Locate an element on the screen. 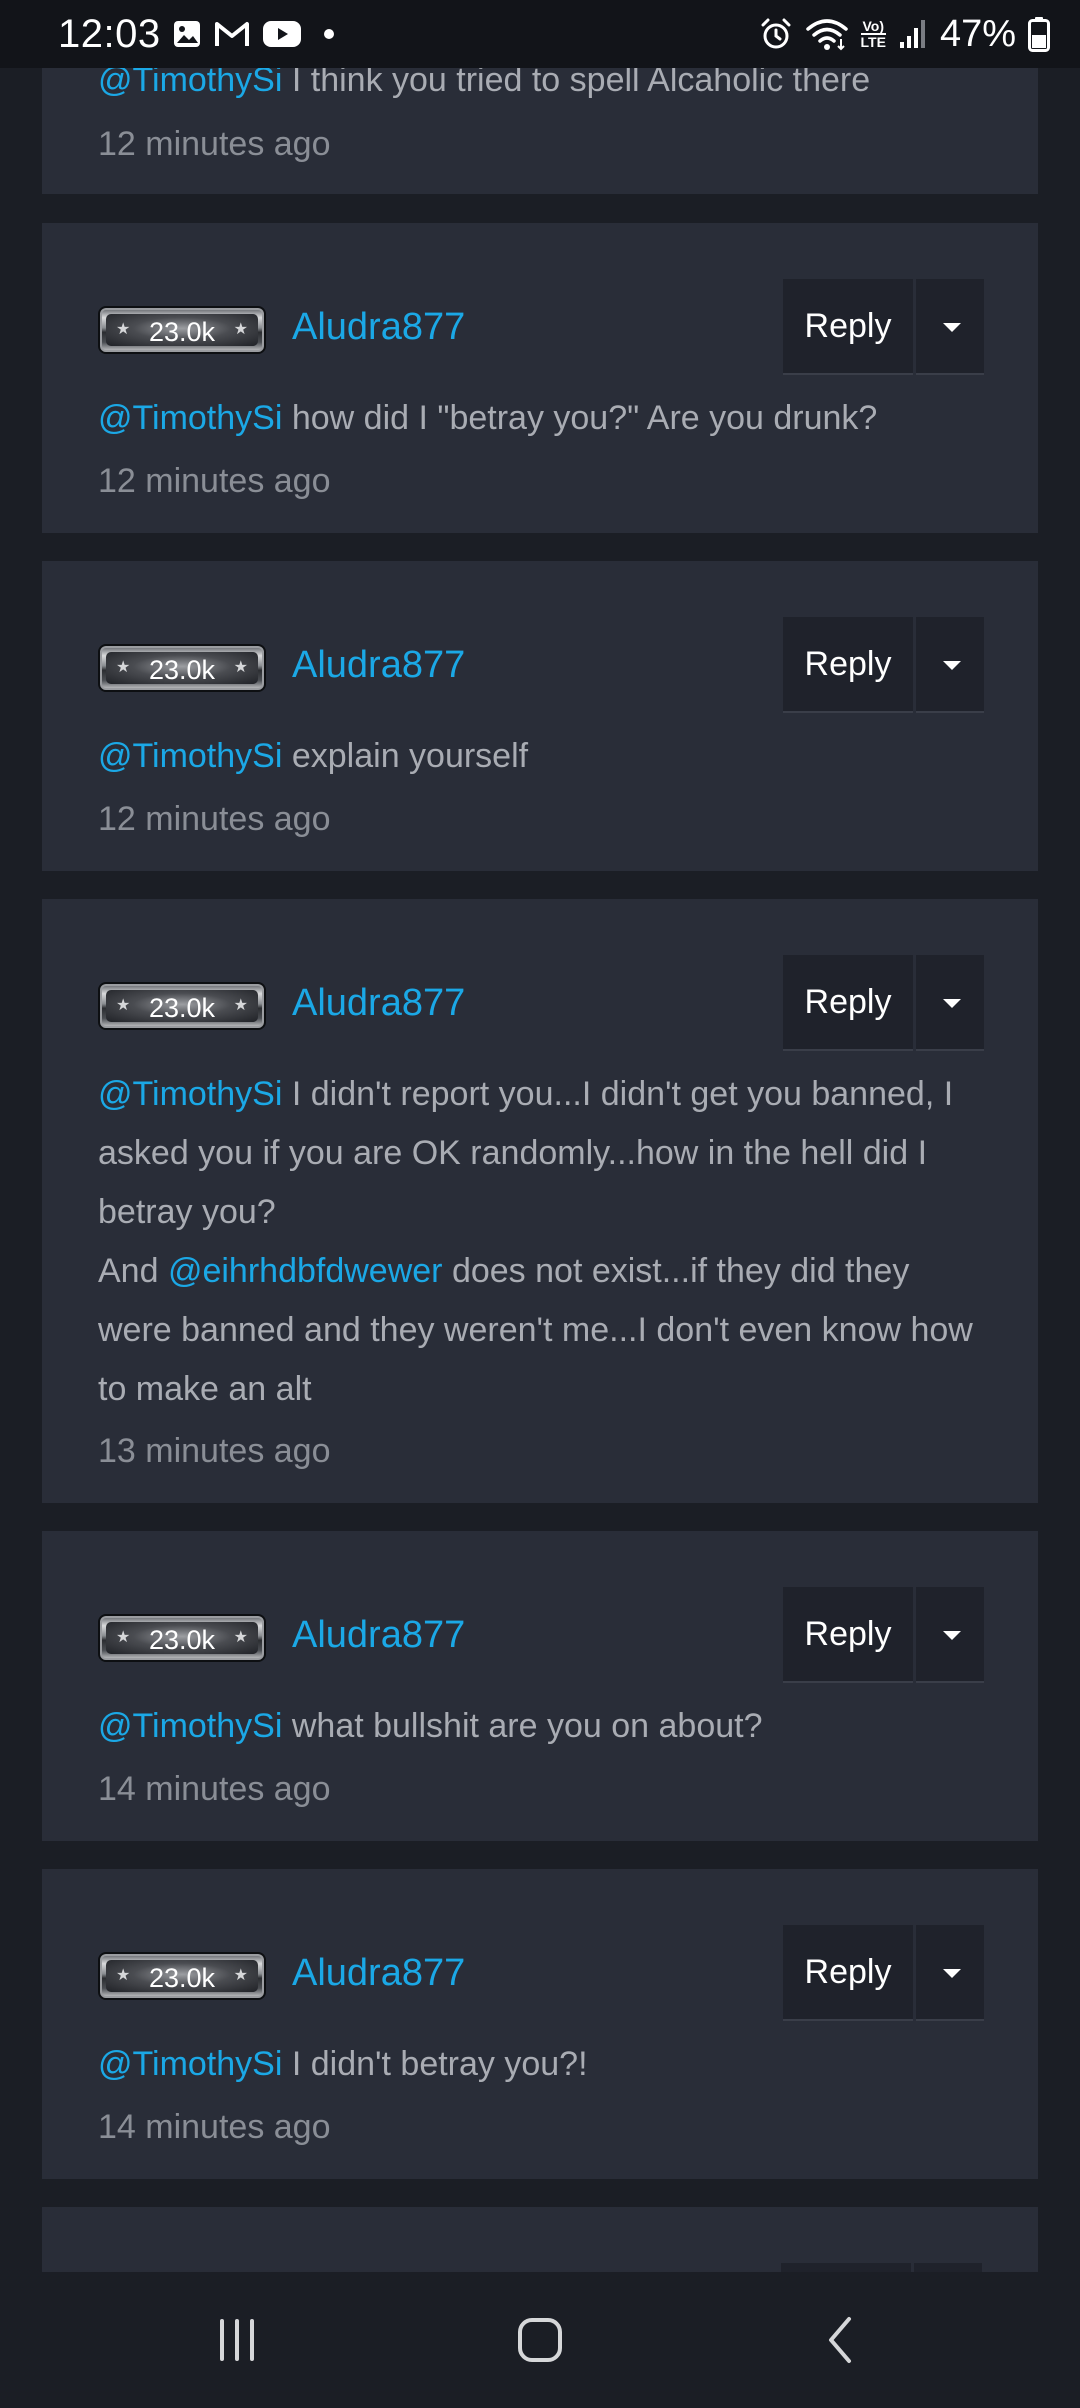 Image resolution: width=1080 pixels, height=2408 pixels. notification-dot-icon is located at coordinates (329, 34).